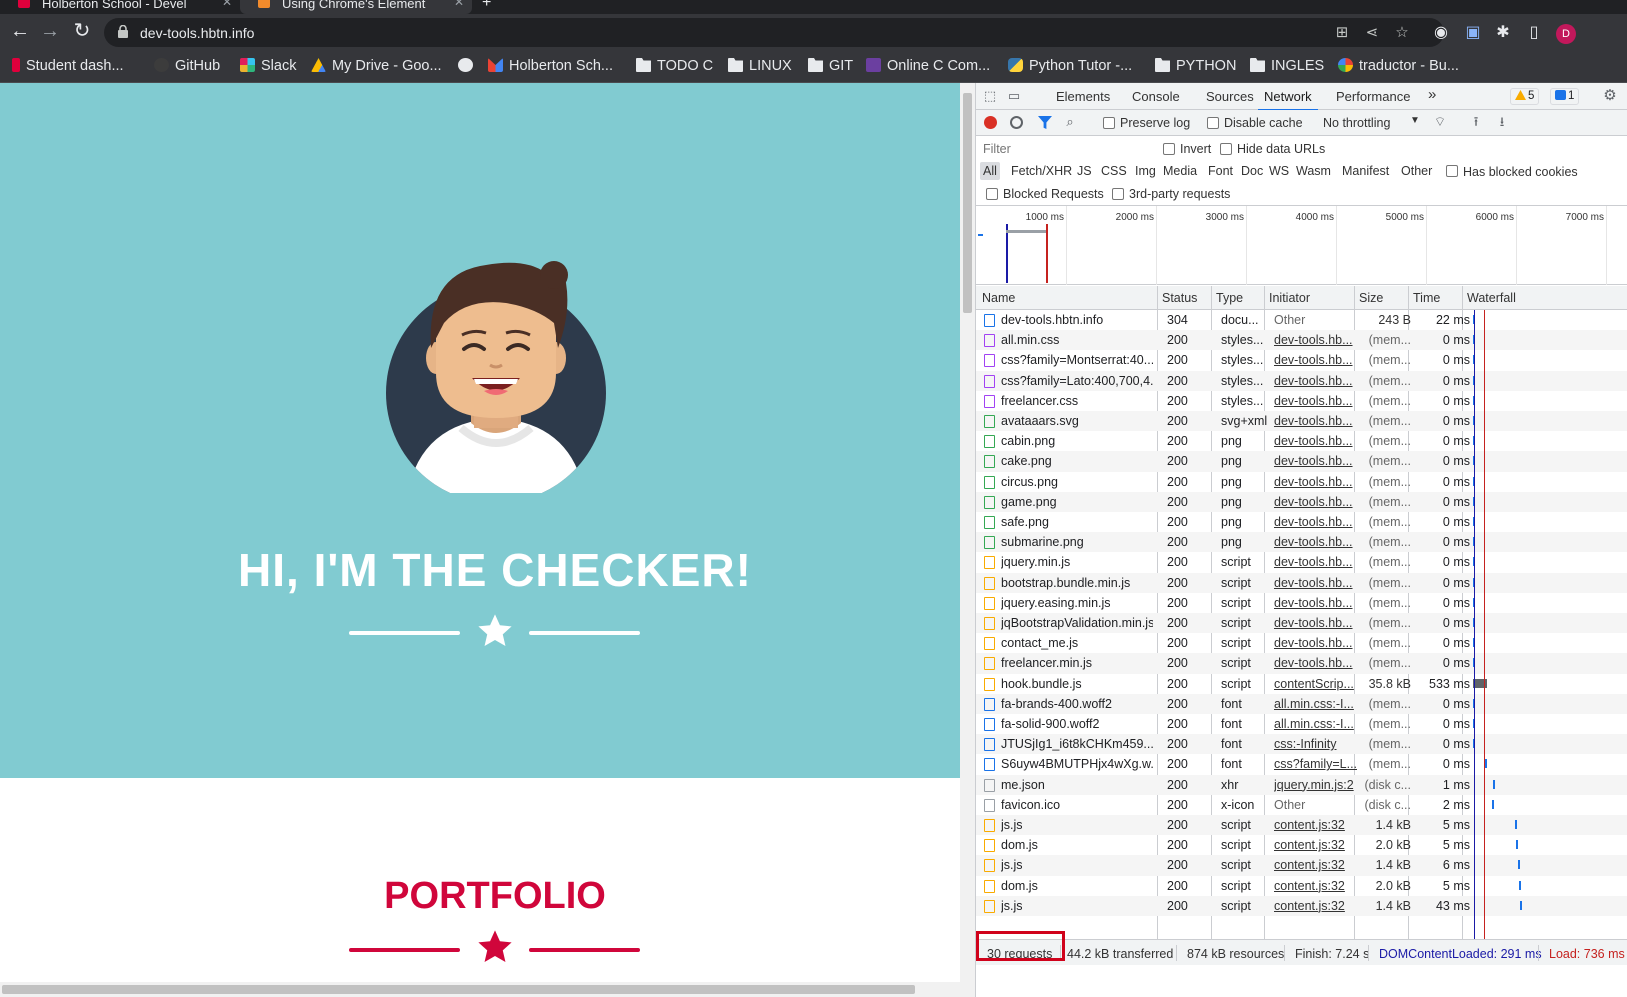 The image size is (1627, 997). I want to click on filter-js: JS, so click(1084, 171).